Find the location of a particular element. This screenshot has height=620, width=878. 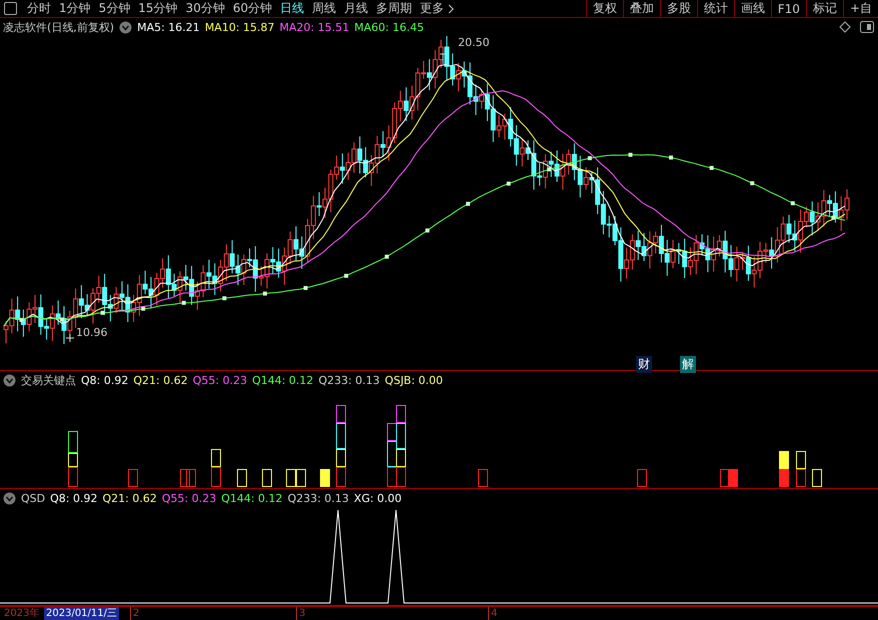

ma-value: MA10: 15.87 is located at coordinates (239, 27).